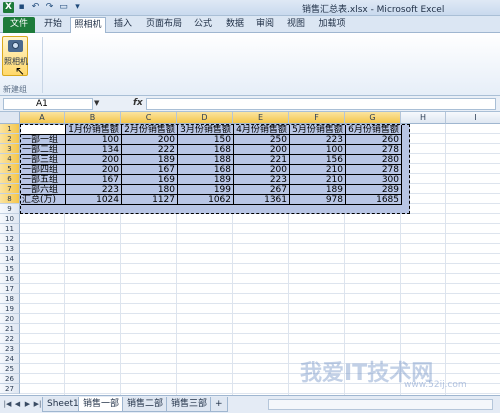 This screenshot has width=500, height=413. I want to click on column-header-c: C, so click(149, 118).